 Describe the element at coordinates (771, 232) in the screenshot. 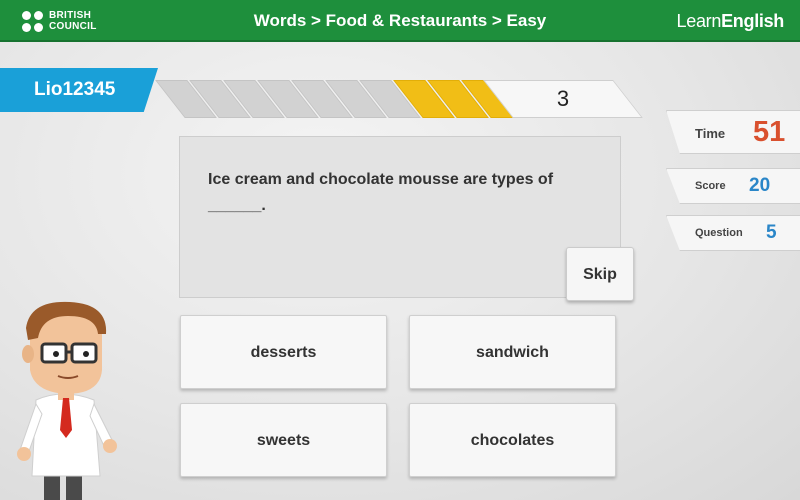

I see `question-number-value: 5` at that location.